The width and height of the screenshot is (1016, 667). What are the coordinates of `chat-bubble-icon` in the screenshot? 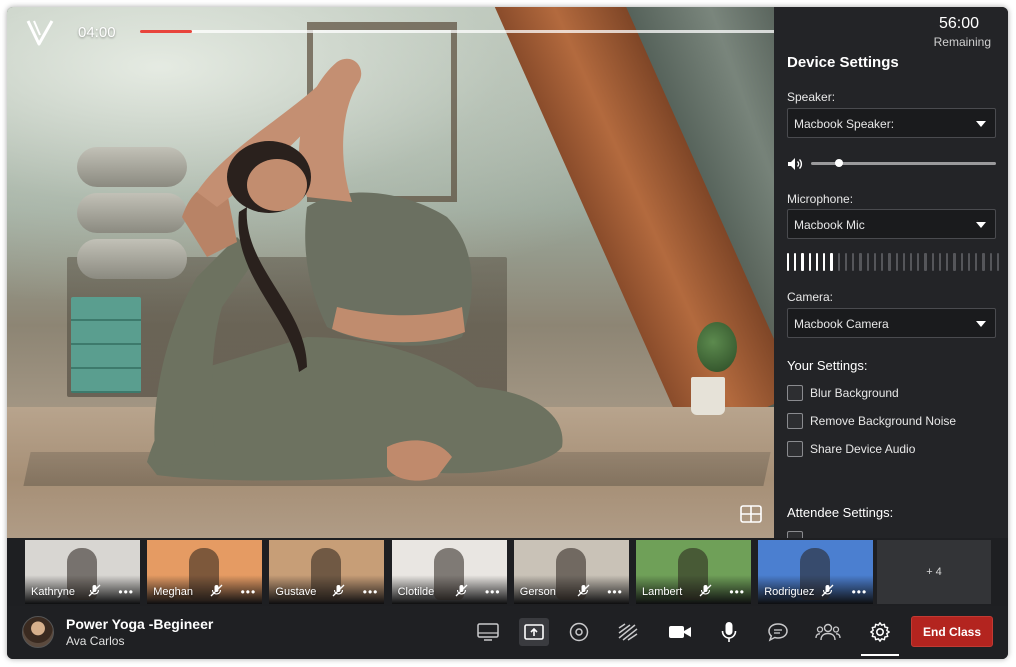 It's located at (778, 632).